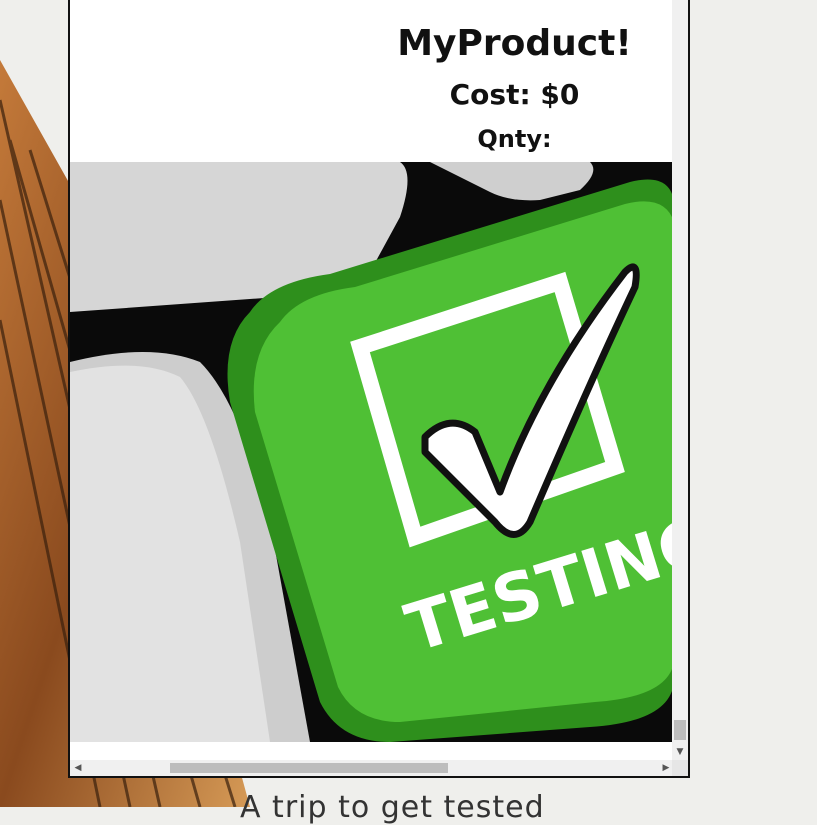  What do you see at coordinates (680, 381) in the screenshot?
I see `vertical-scrollbar: ▼` at bounding box center [680, 381].